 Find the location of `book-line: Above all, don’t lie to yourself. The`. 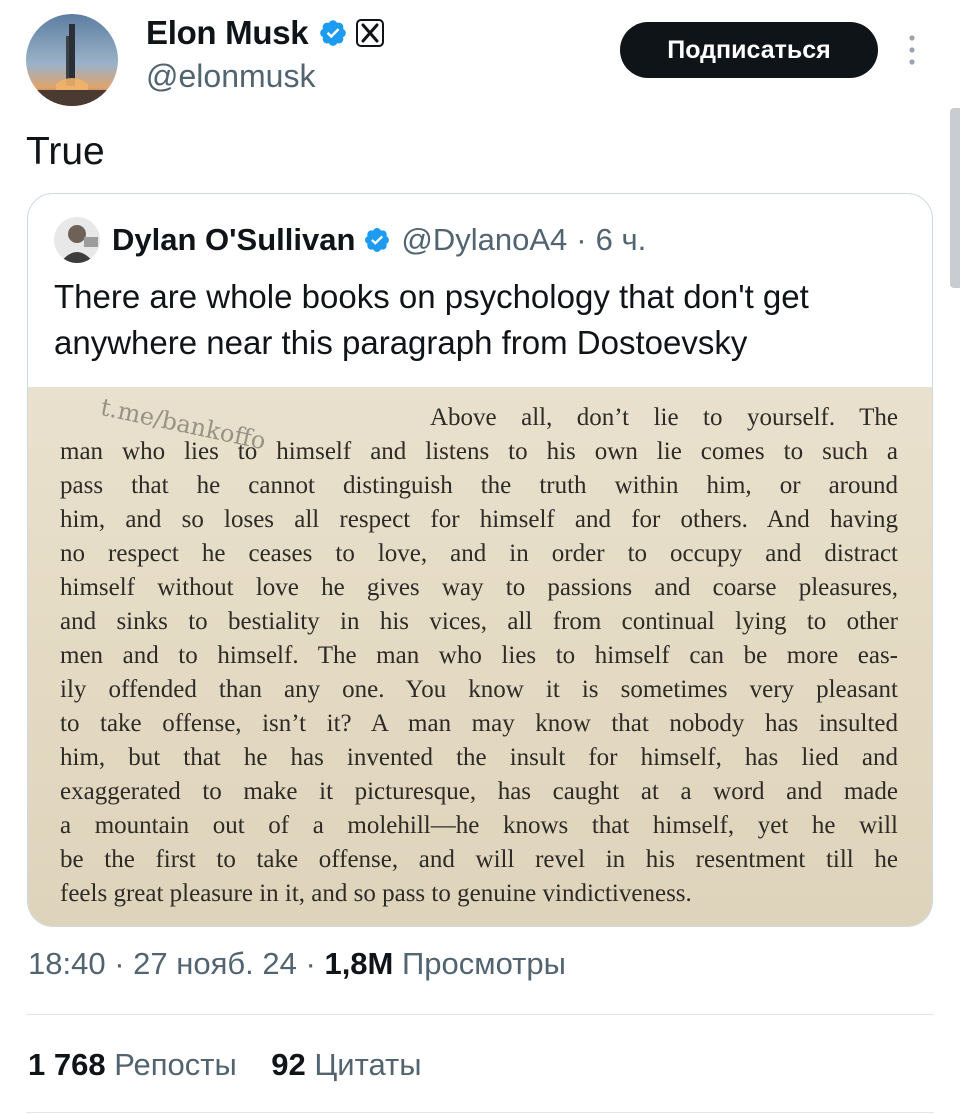

book-line: Above all, don’t lie to yourself. The is located at coordinates (664, 417).